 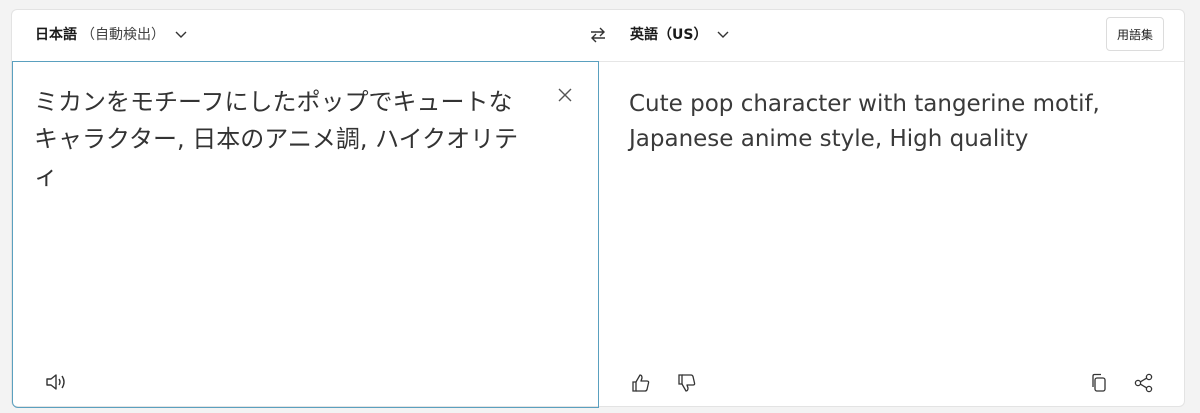 I want to click on language-bar: 日本語 （自動検出） 英語（US） 用語集, so click(x=598, y=36).